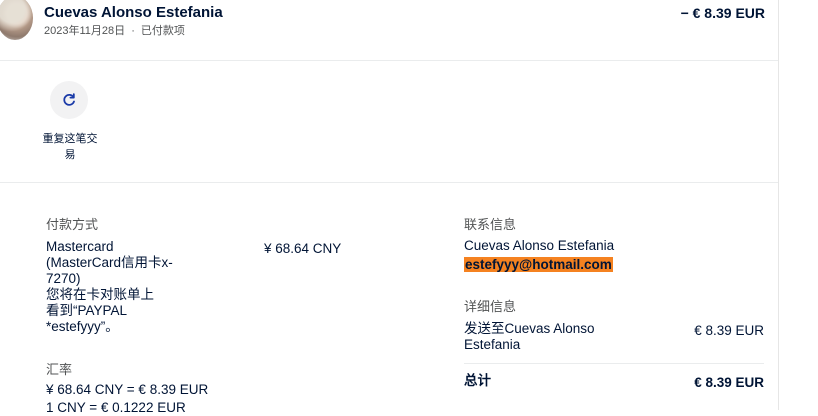 This screenshot has height=416, width=818. Describe the element at coordinates (133, 12) in the screenshot. I see `counterparty-name: Cuevas Alonso Estefania` at that location.